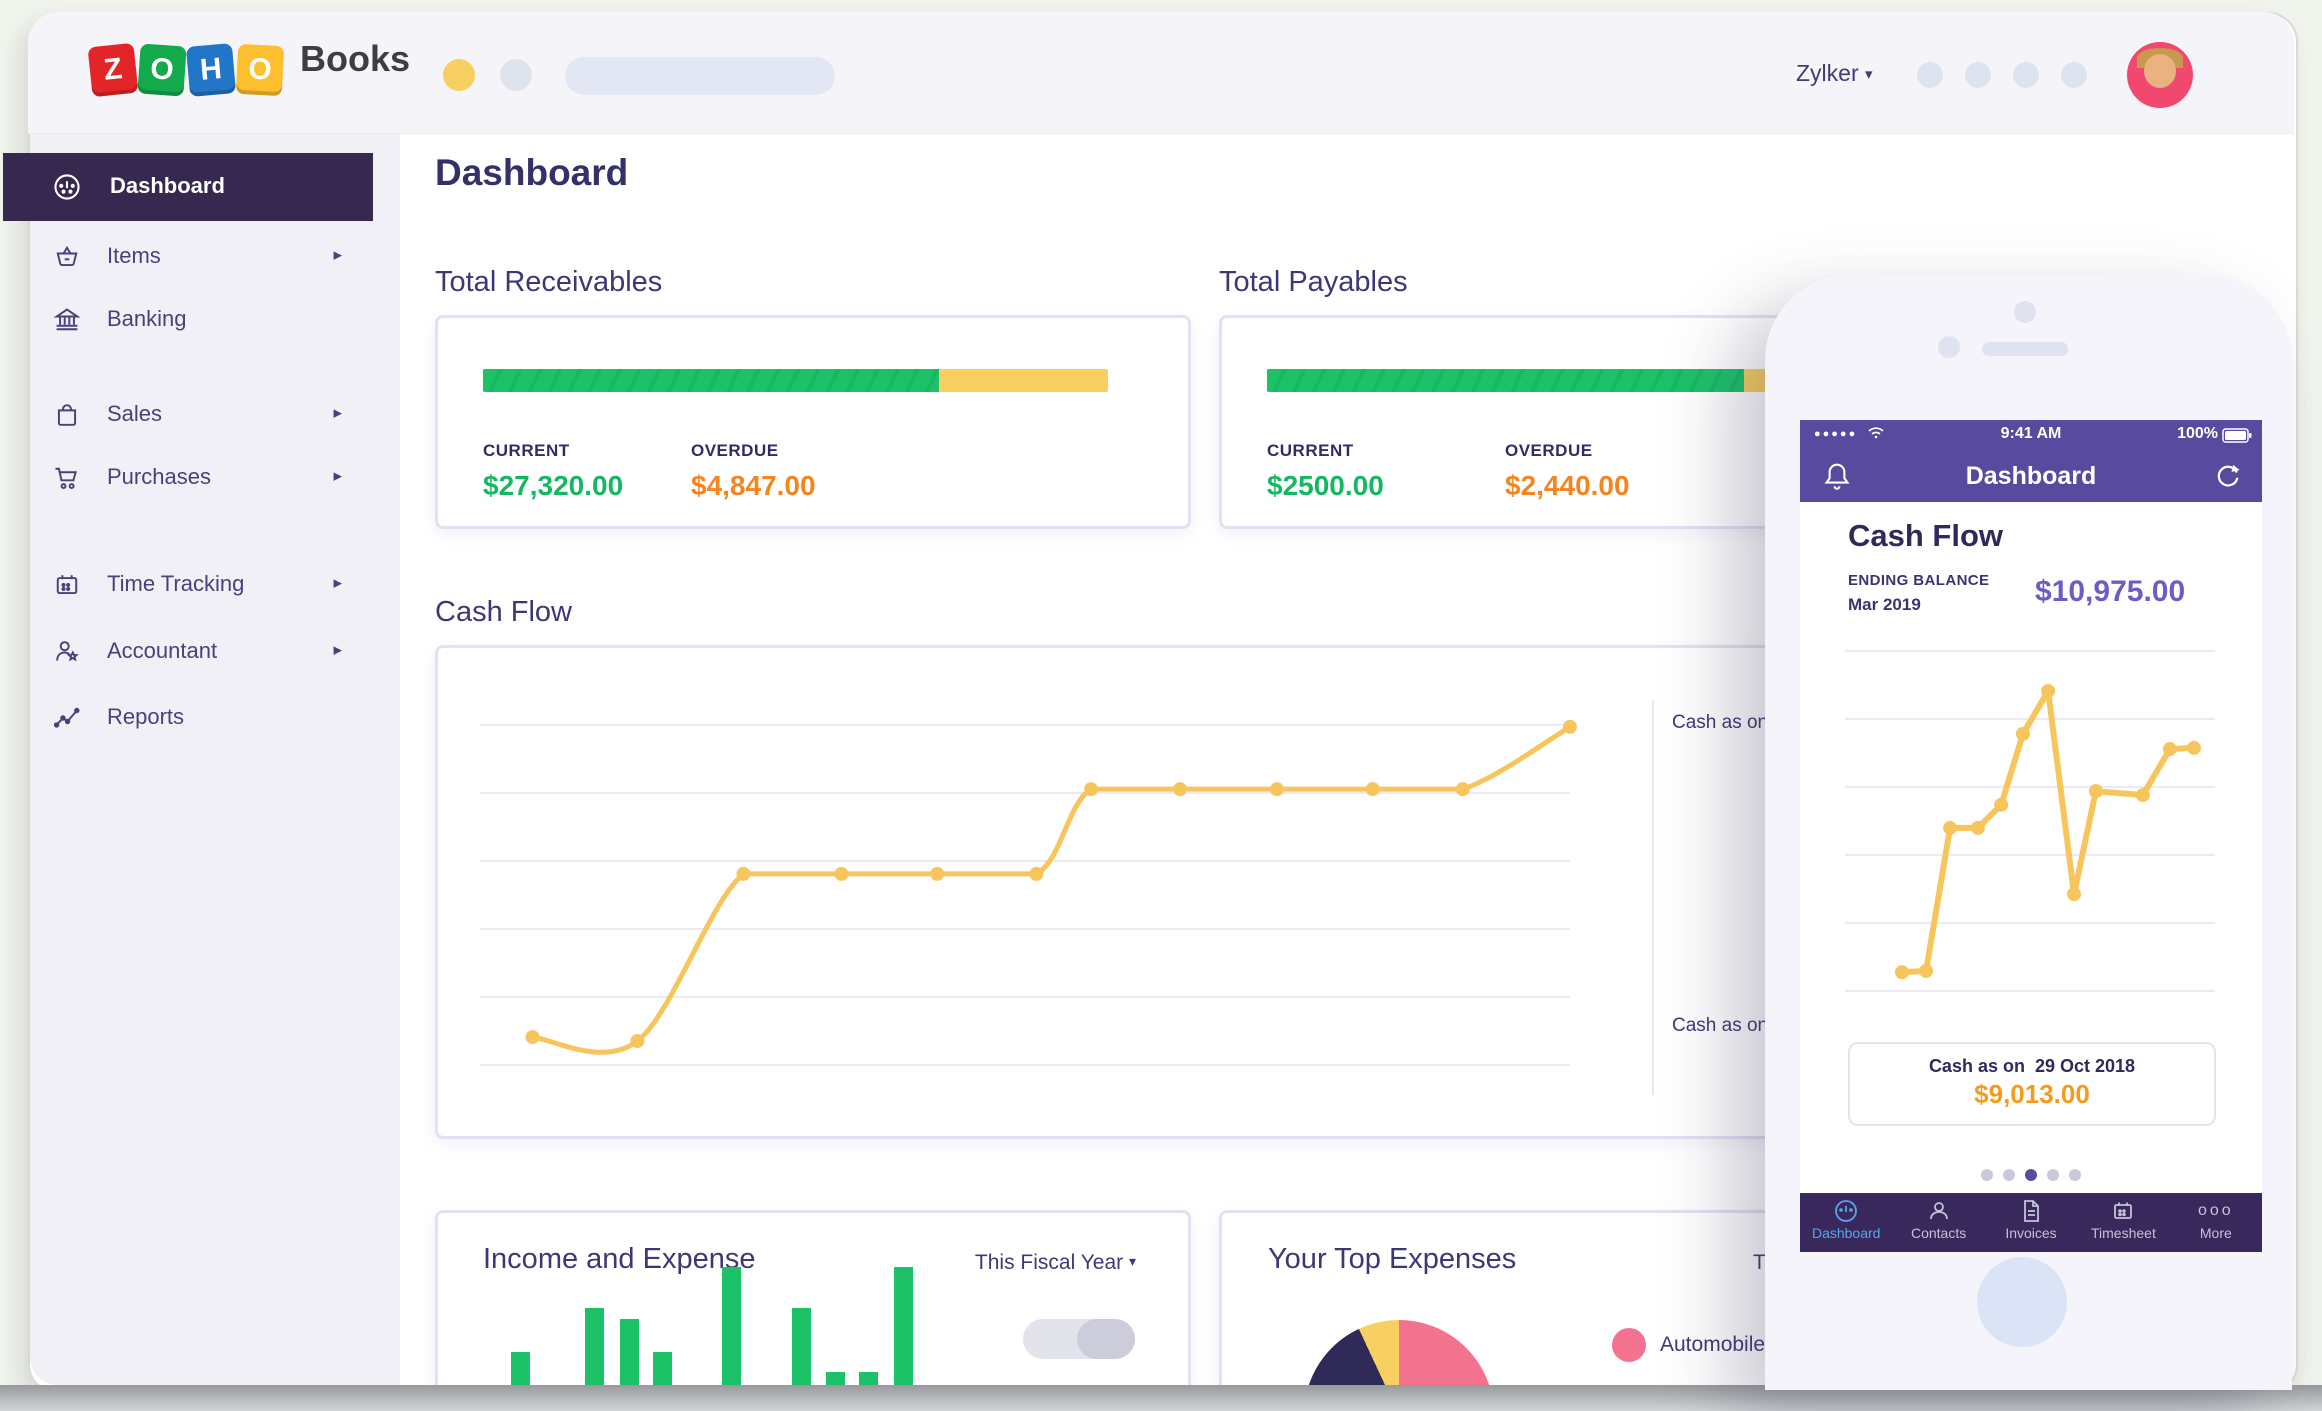 Image resolution: width=2322 pixels, height=1411 pixels. What do you see at coordinates (2160, 75) in the screenshot?
I see `avatar` at bounding box center [2160, 75].